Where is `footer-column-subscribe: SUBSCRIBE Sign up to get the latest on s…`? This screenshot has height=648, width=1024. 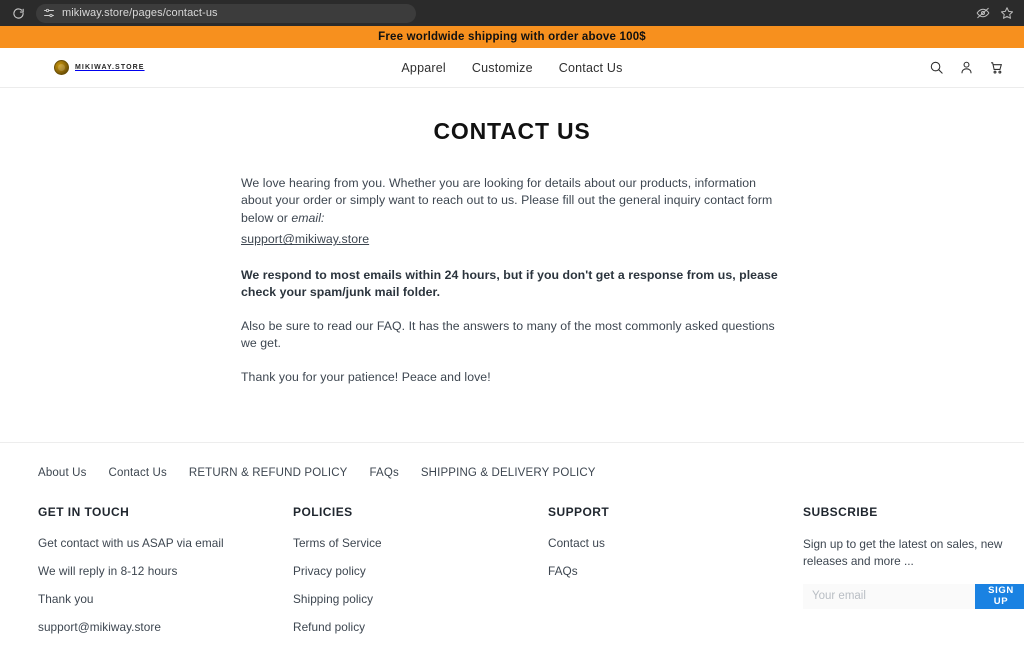 footer-column-subscribe: SUBSCRIBE Sign up to get the latest on s… is located at coordinates (913, 576).